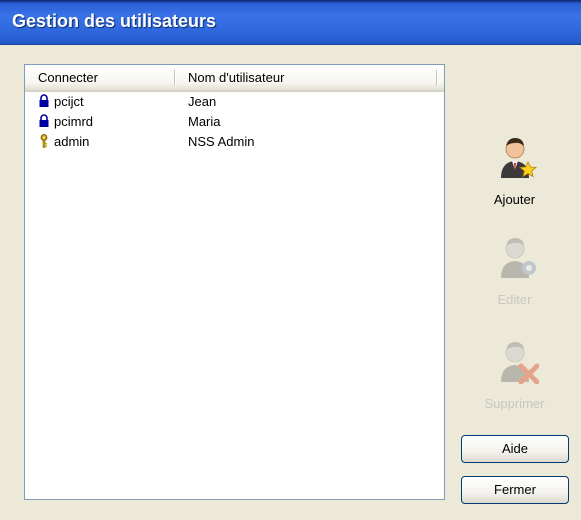 This screenshot has height=520, width=581. What do you see at coordinates (518, 258) in the screenshot?
I see `edit-user-icon` at bounding box center [518, 258].